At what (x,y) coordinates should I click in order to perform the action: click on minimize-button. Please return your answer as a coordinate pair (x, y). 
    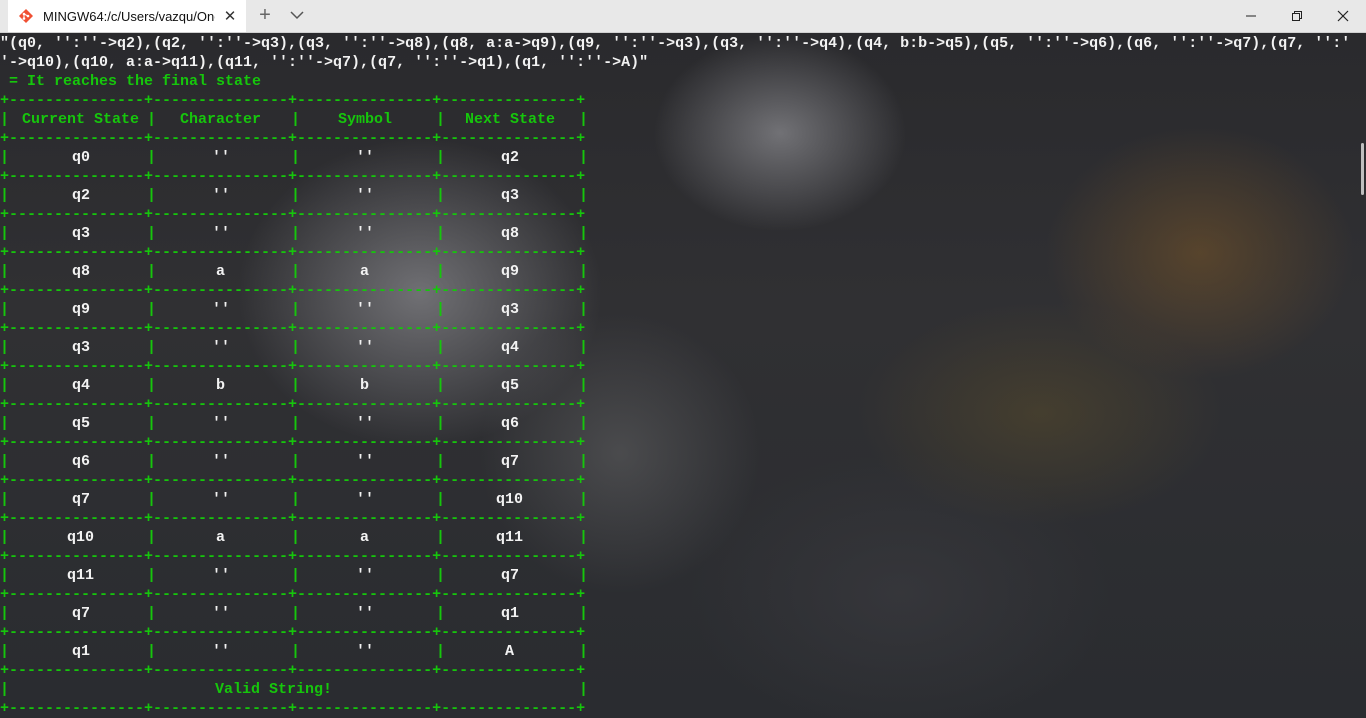
    Looking at the image, I should click on (1251, 16).